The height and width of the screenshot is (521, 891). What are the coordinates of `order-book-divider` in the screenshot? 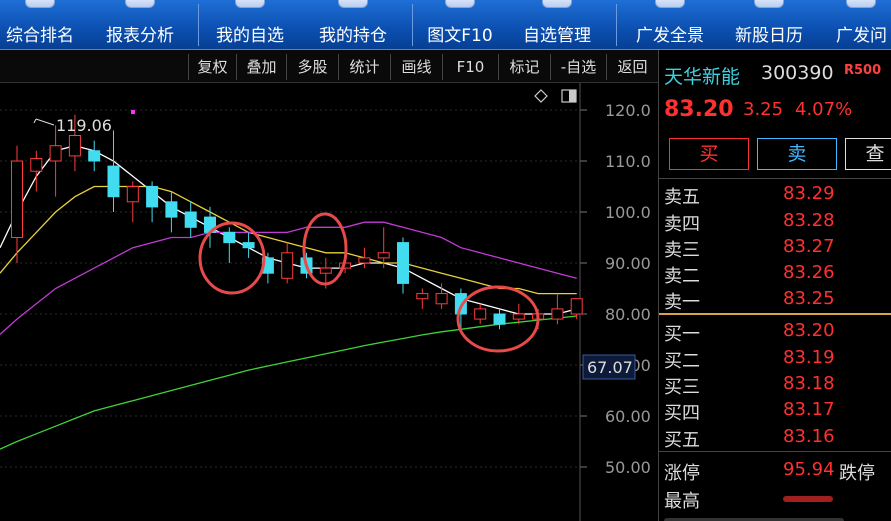 It's located at (775, 178).